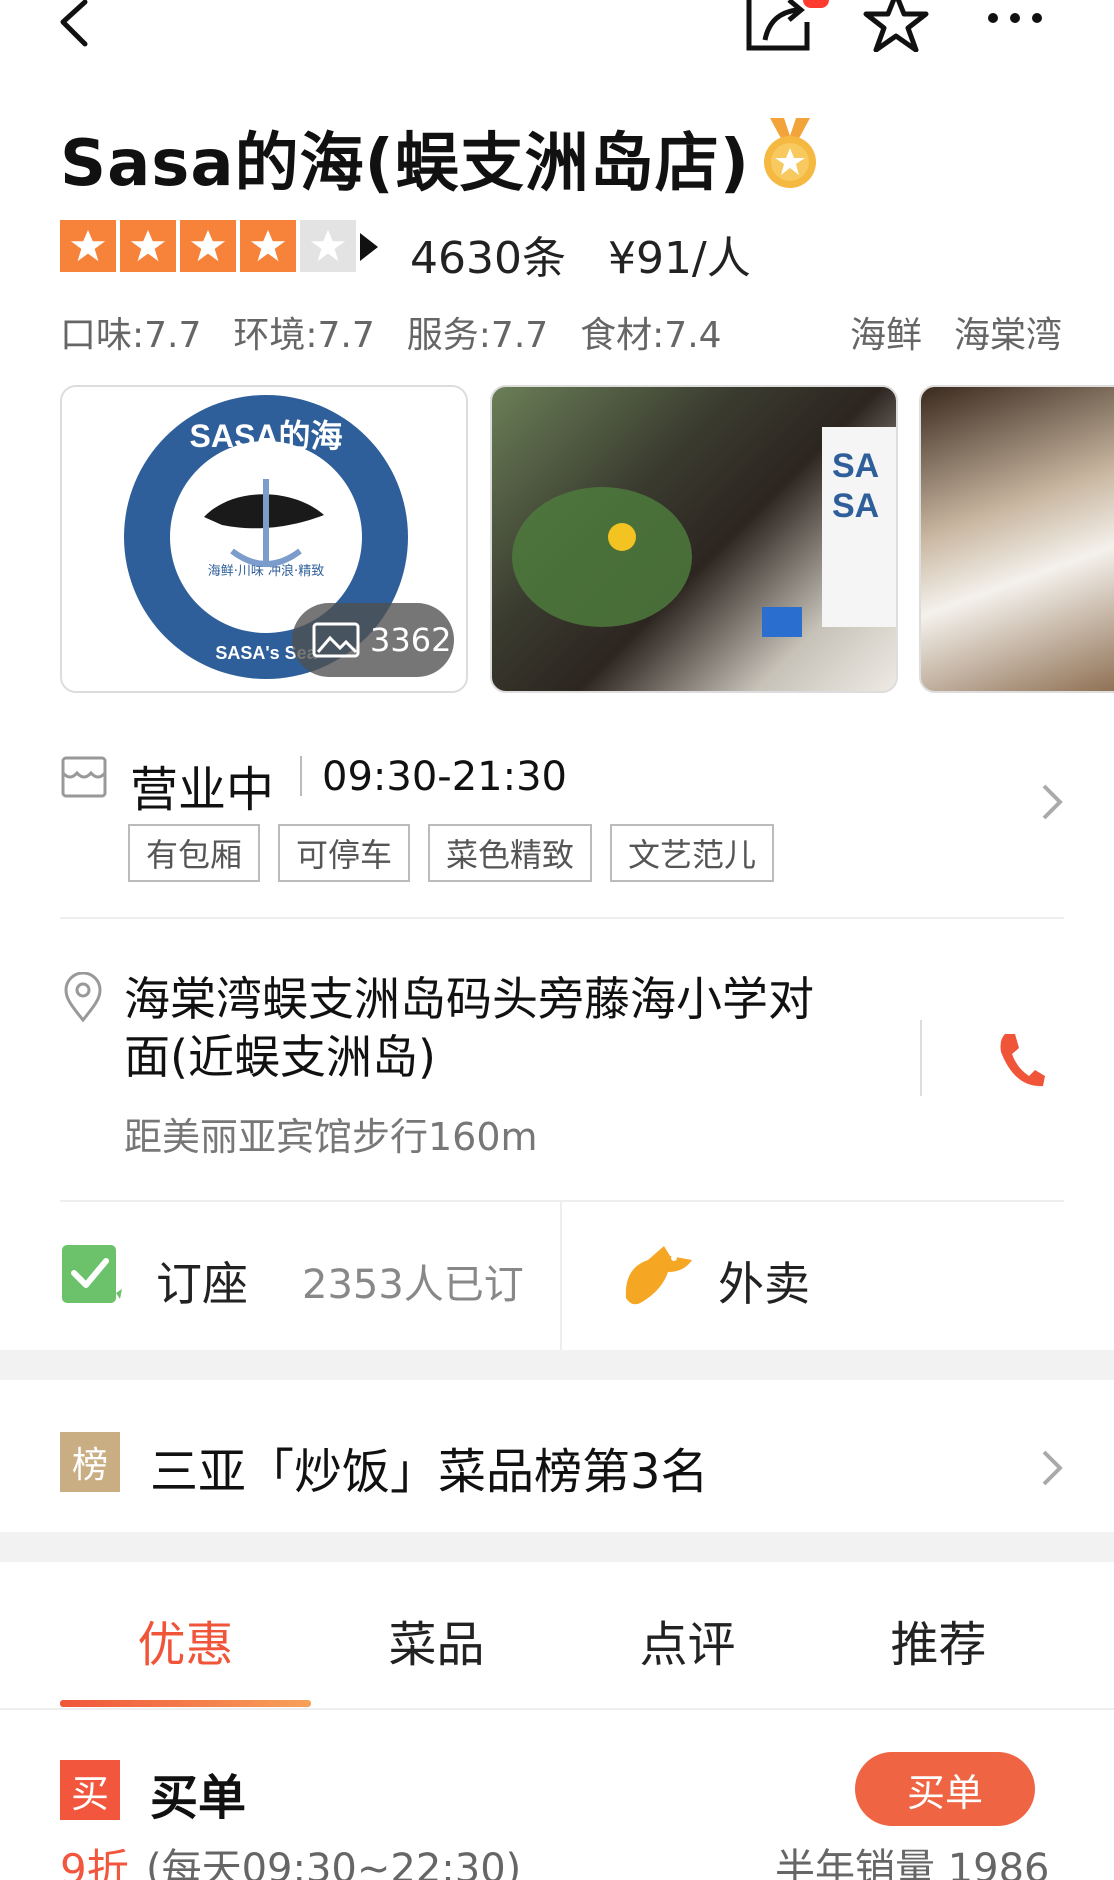  Describe the element at coordinates (93, 1274) in the screenshot. I see `booking-check-icon` at that location.